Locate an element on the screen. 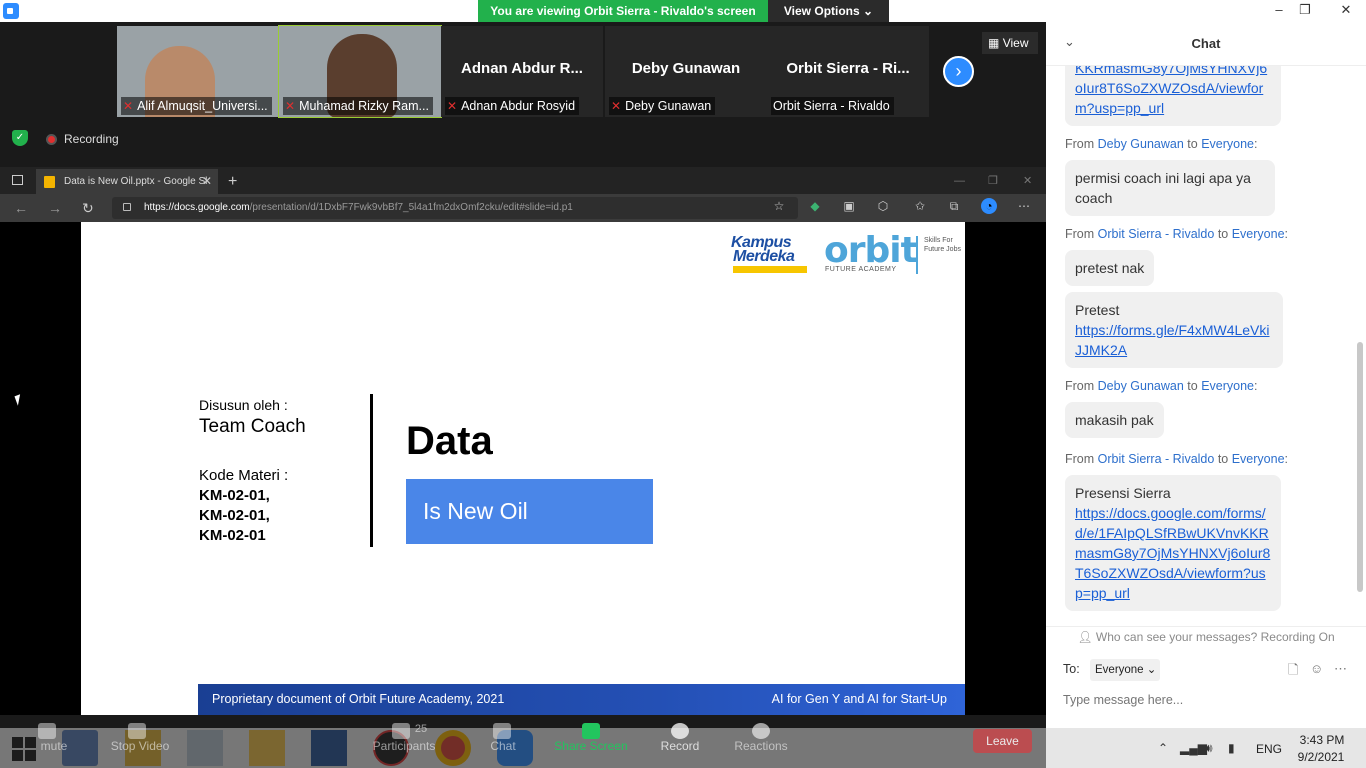 This screenshot has height=768, width=1366. recipient-label: To: is located at coordinates (1071, 669).